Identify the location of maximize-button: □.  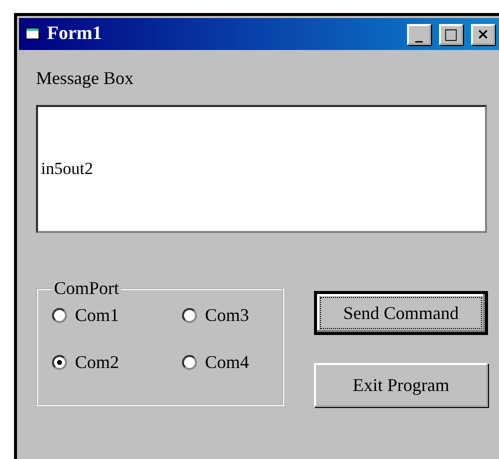
(451, 34).